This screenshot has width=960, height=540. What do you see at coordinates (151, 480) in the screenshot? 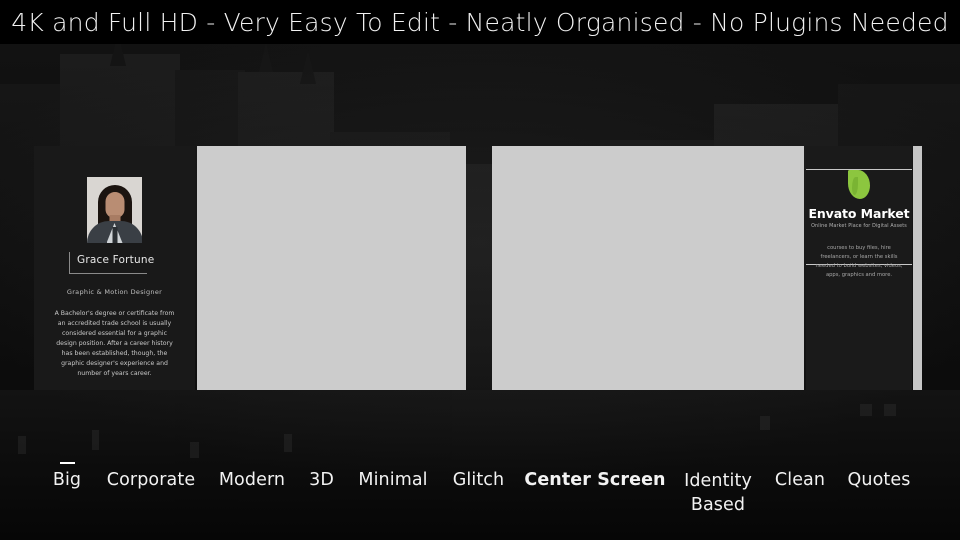
I see `nav-item-corporate: Corporate` at bounding box center [151, 480].